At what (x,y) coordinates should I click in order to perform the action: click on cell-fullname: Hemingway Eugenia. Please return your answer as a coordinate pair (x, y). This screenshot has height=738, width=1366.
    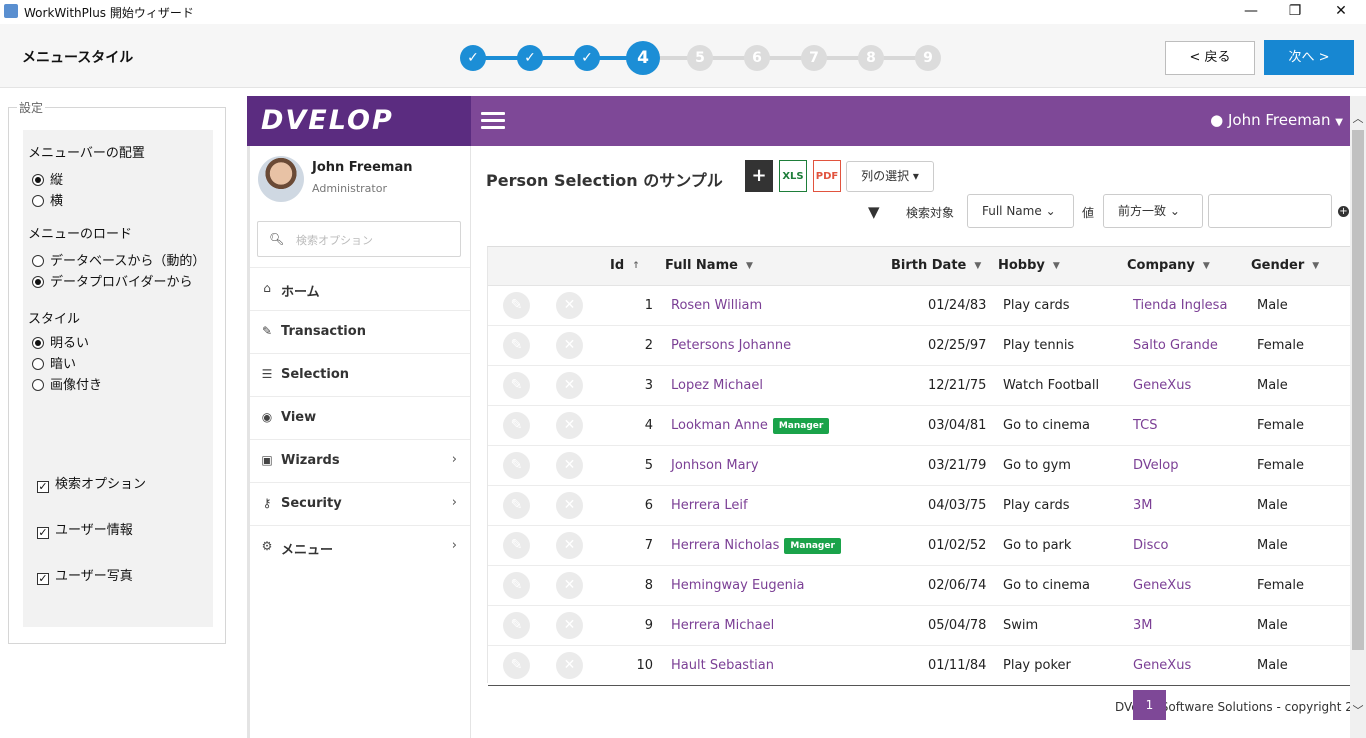
    Looking at the image, I should click on (738, 585).